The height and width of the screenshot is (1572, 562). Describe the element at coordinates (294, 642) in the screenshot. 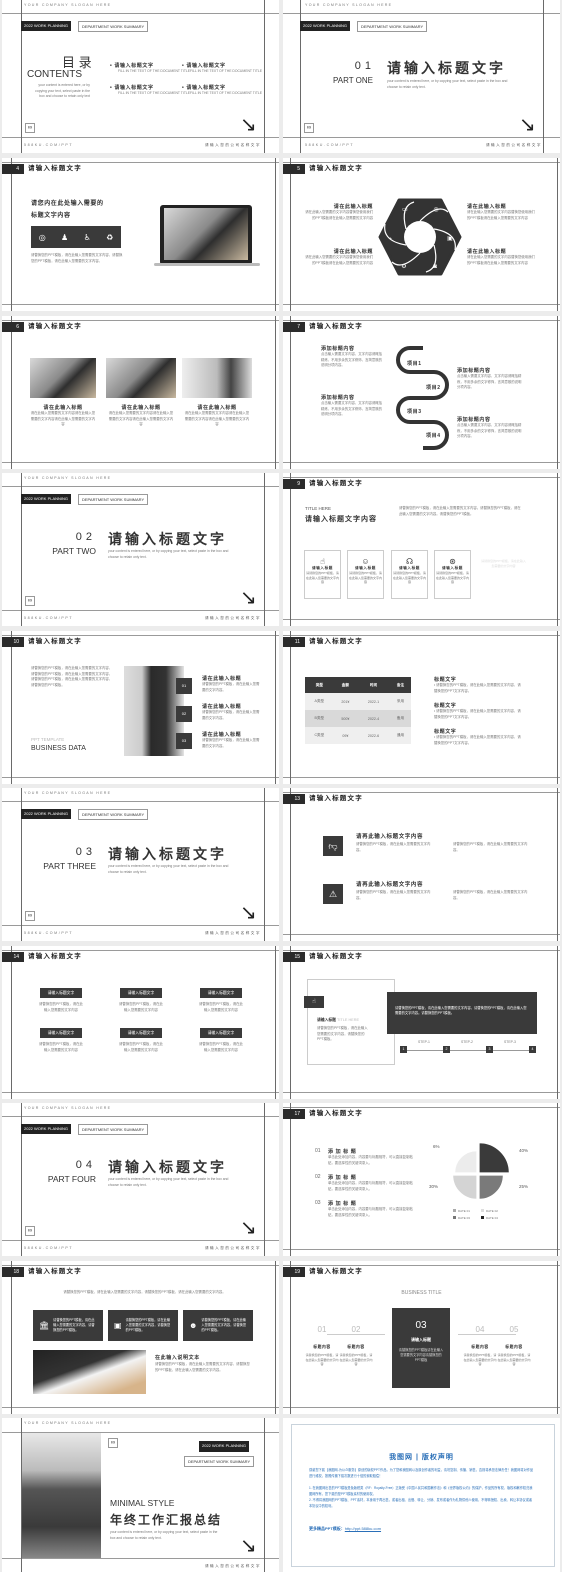

I see `slide-number: 11` at that location.